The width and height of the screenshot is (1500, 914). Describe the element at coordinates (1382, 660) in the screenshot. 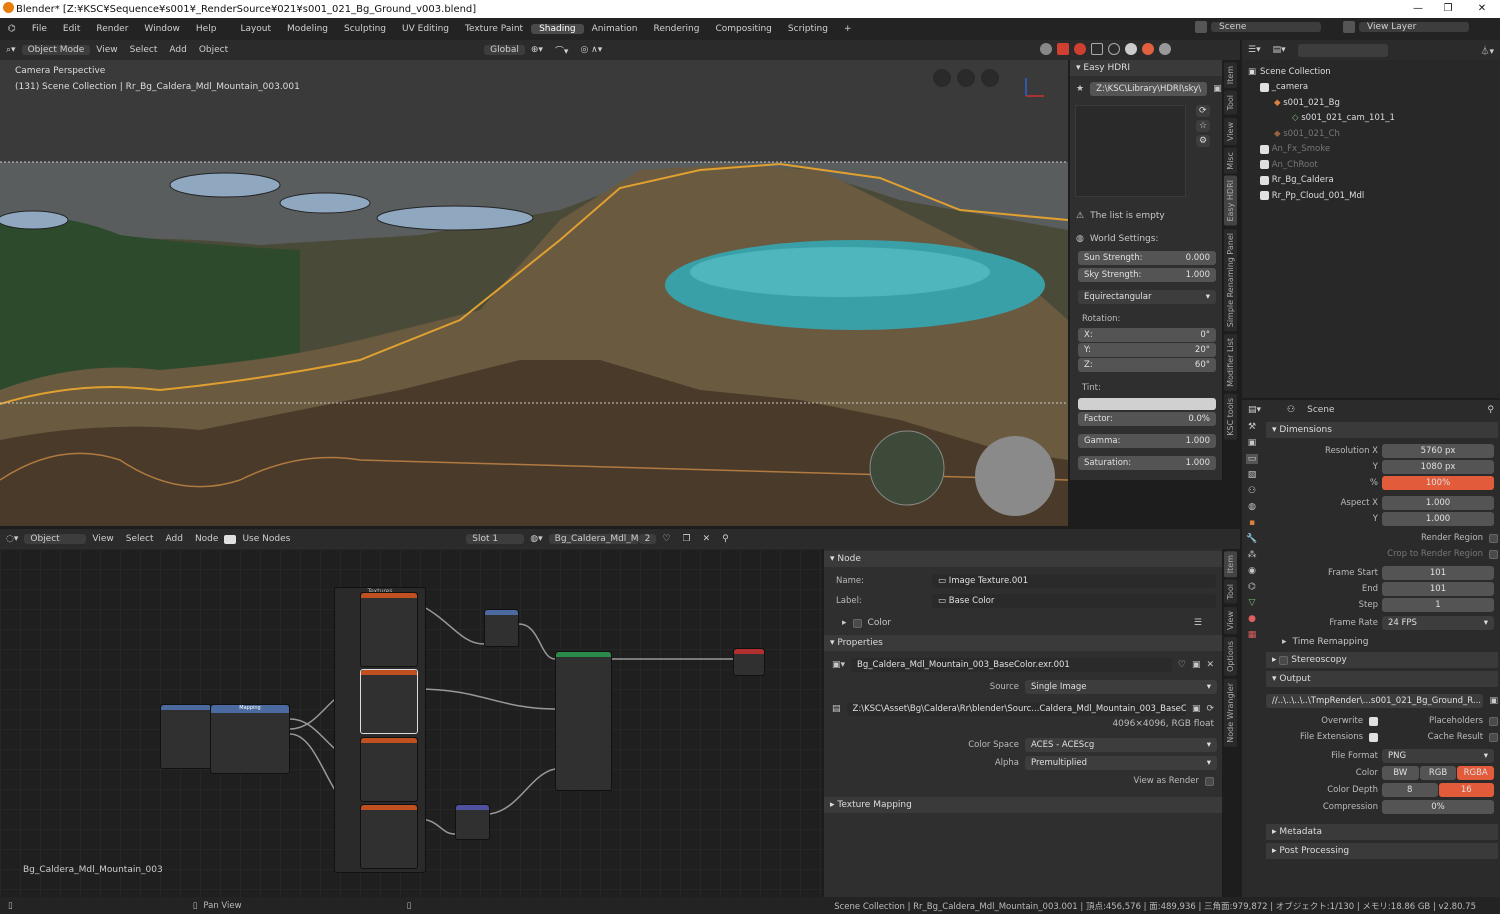

I see `stereoscopy-section-header: ▸ Stereoscopy` at that location.